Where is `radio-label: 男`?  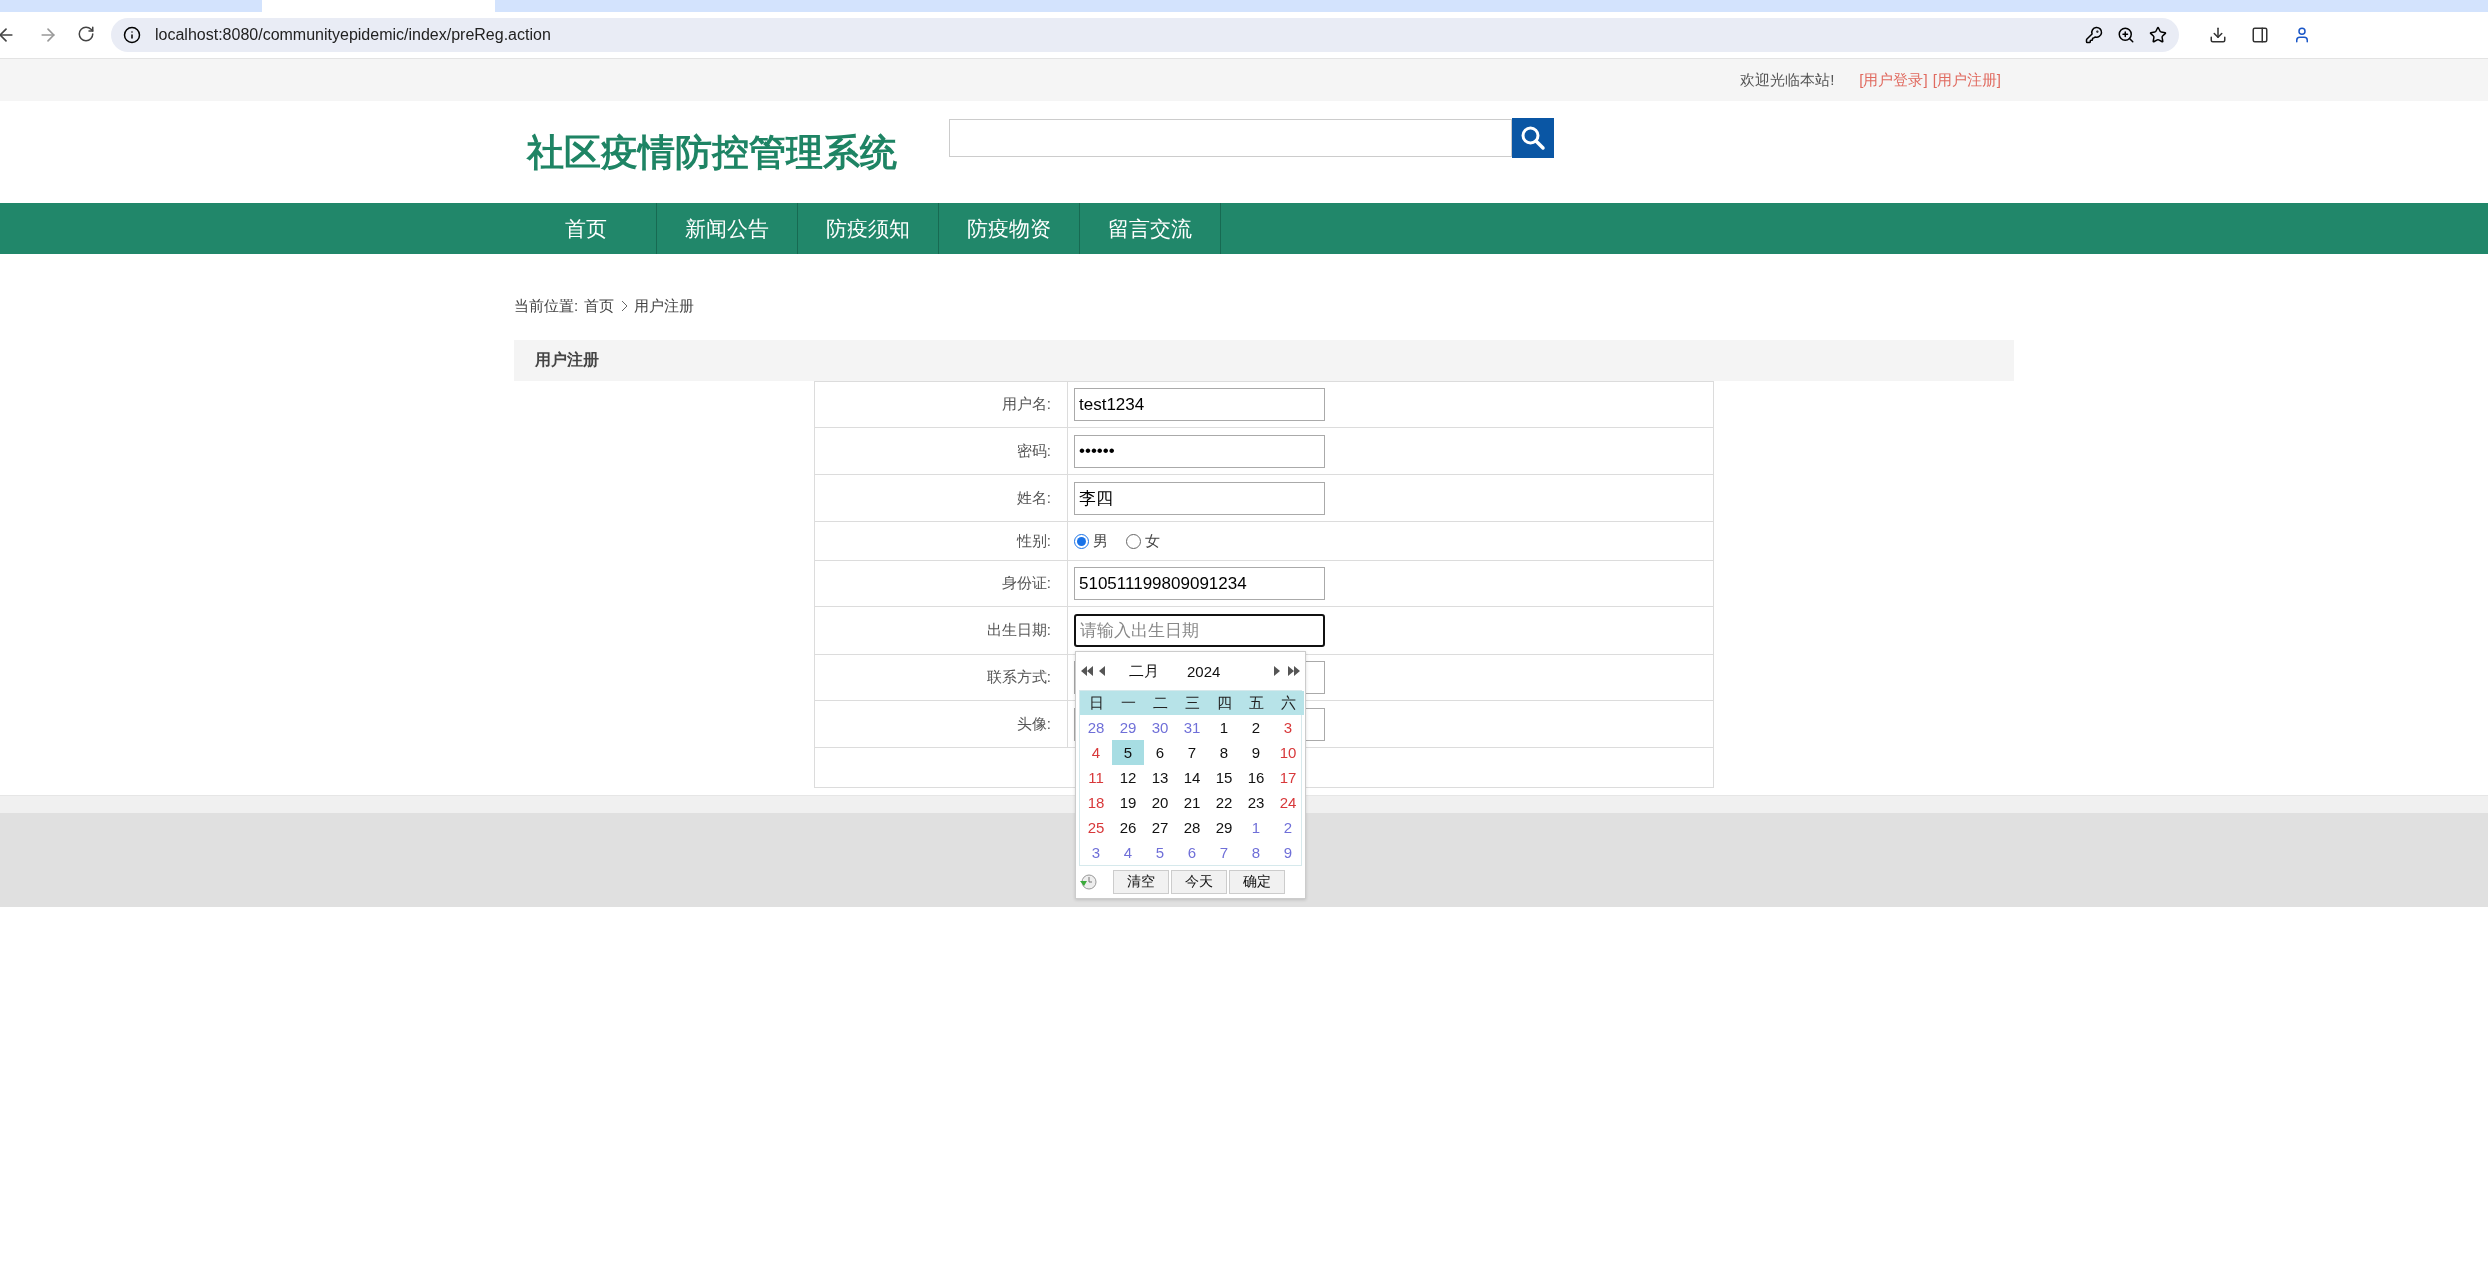 radio-label: 男 is located at coordinates (1100, 541).